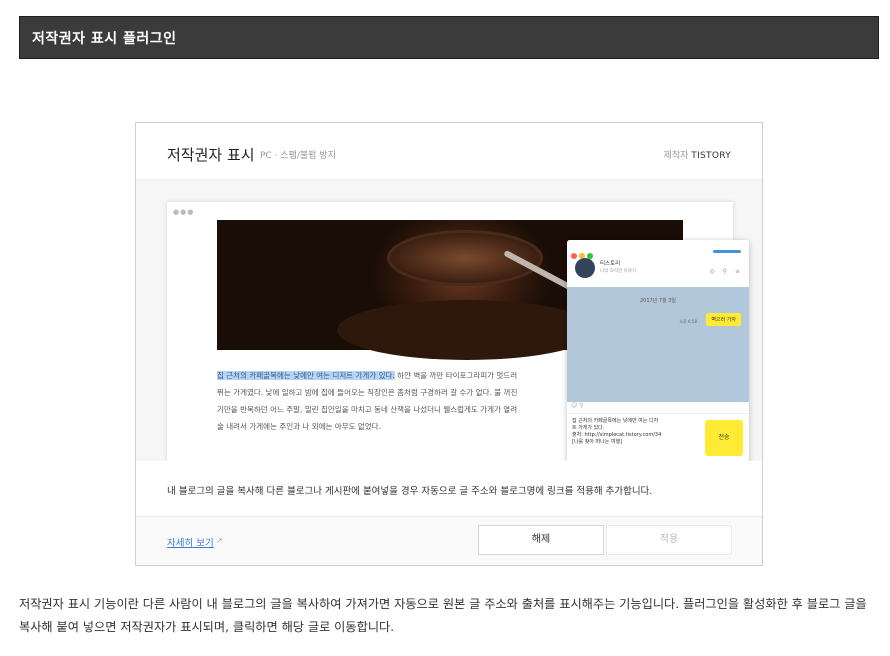 Image resolution: width=890 pixels, height=656 pixels. I want to click on window-dots-icon: ●●●, so click(184, 212).